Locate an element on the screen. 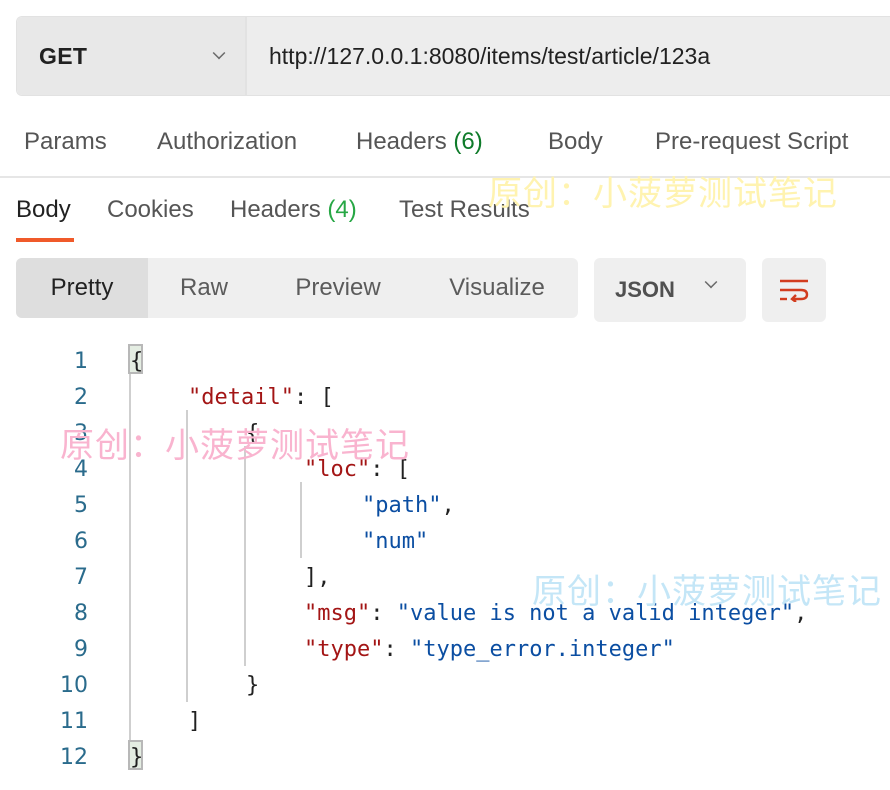 This screenshot has height=790, width=890. tab-headers: Headers (6) is located at coordinates (419, 142).